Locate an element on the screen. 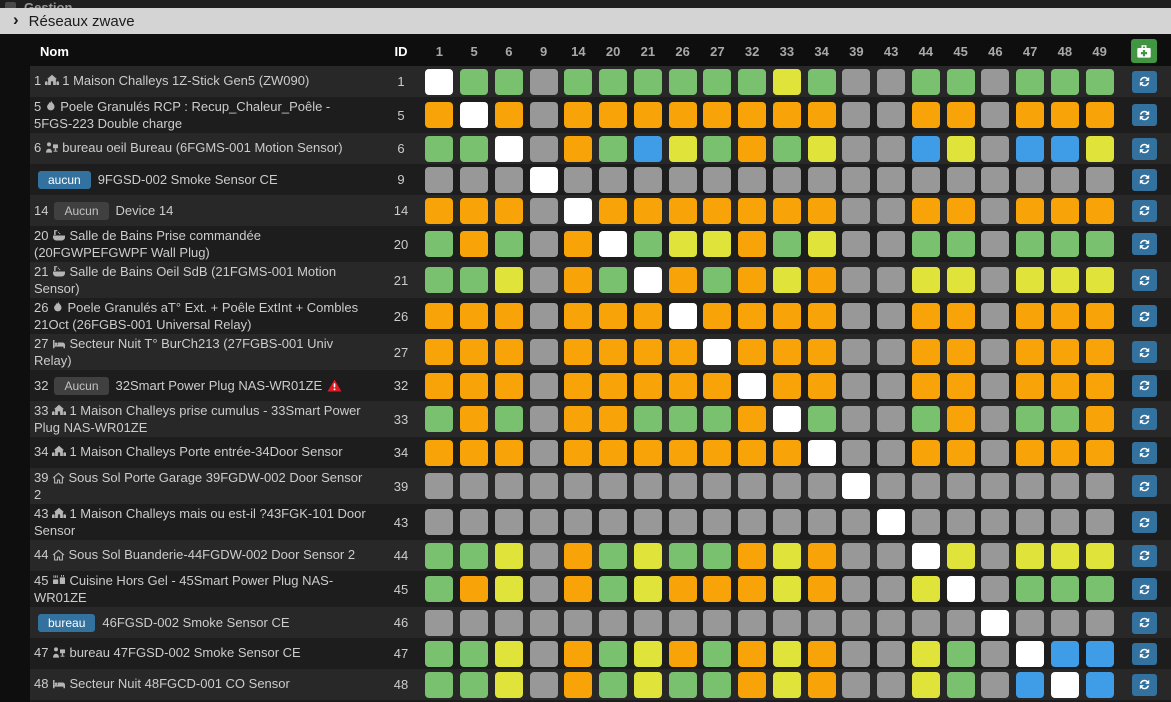 This screenshot has height=702, width=1171. network-health-button is located at coordinates (1144, 51).